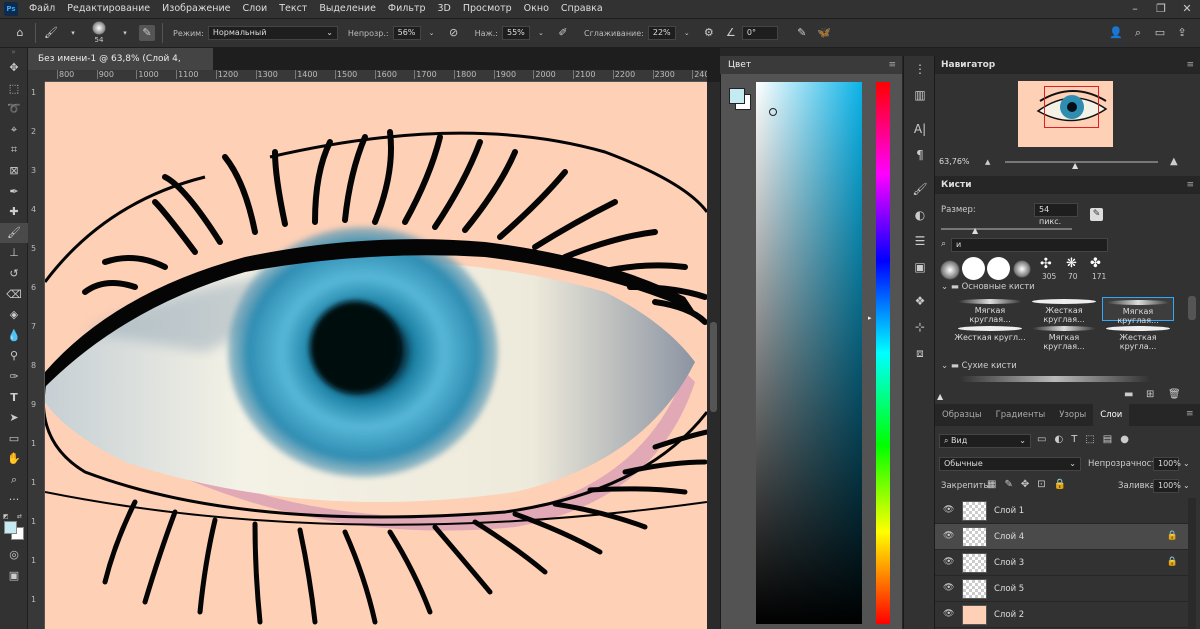  What do you see at coordinates (661, 33) in the screenshot?
I see `smoothing-field: 22%` at bounding box center [661, 33].